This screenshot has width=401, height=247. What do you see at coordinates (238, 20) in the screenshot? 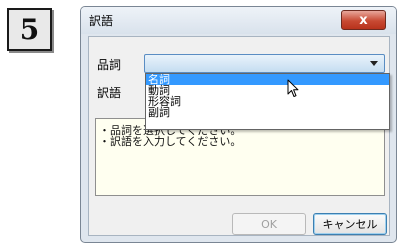
I see `dialog-titlebar: 訳語 x` at bounding box center [238, 20].